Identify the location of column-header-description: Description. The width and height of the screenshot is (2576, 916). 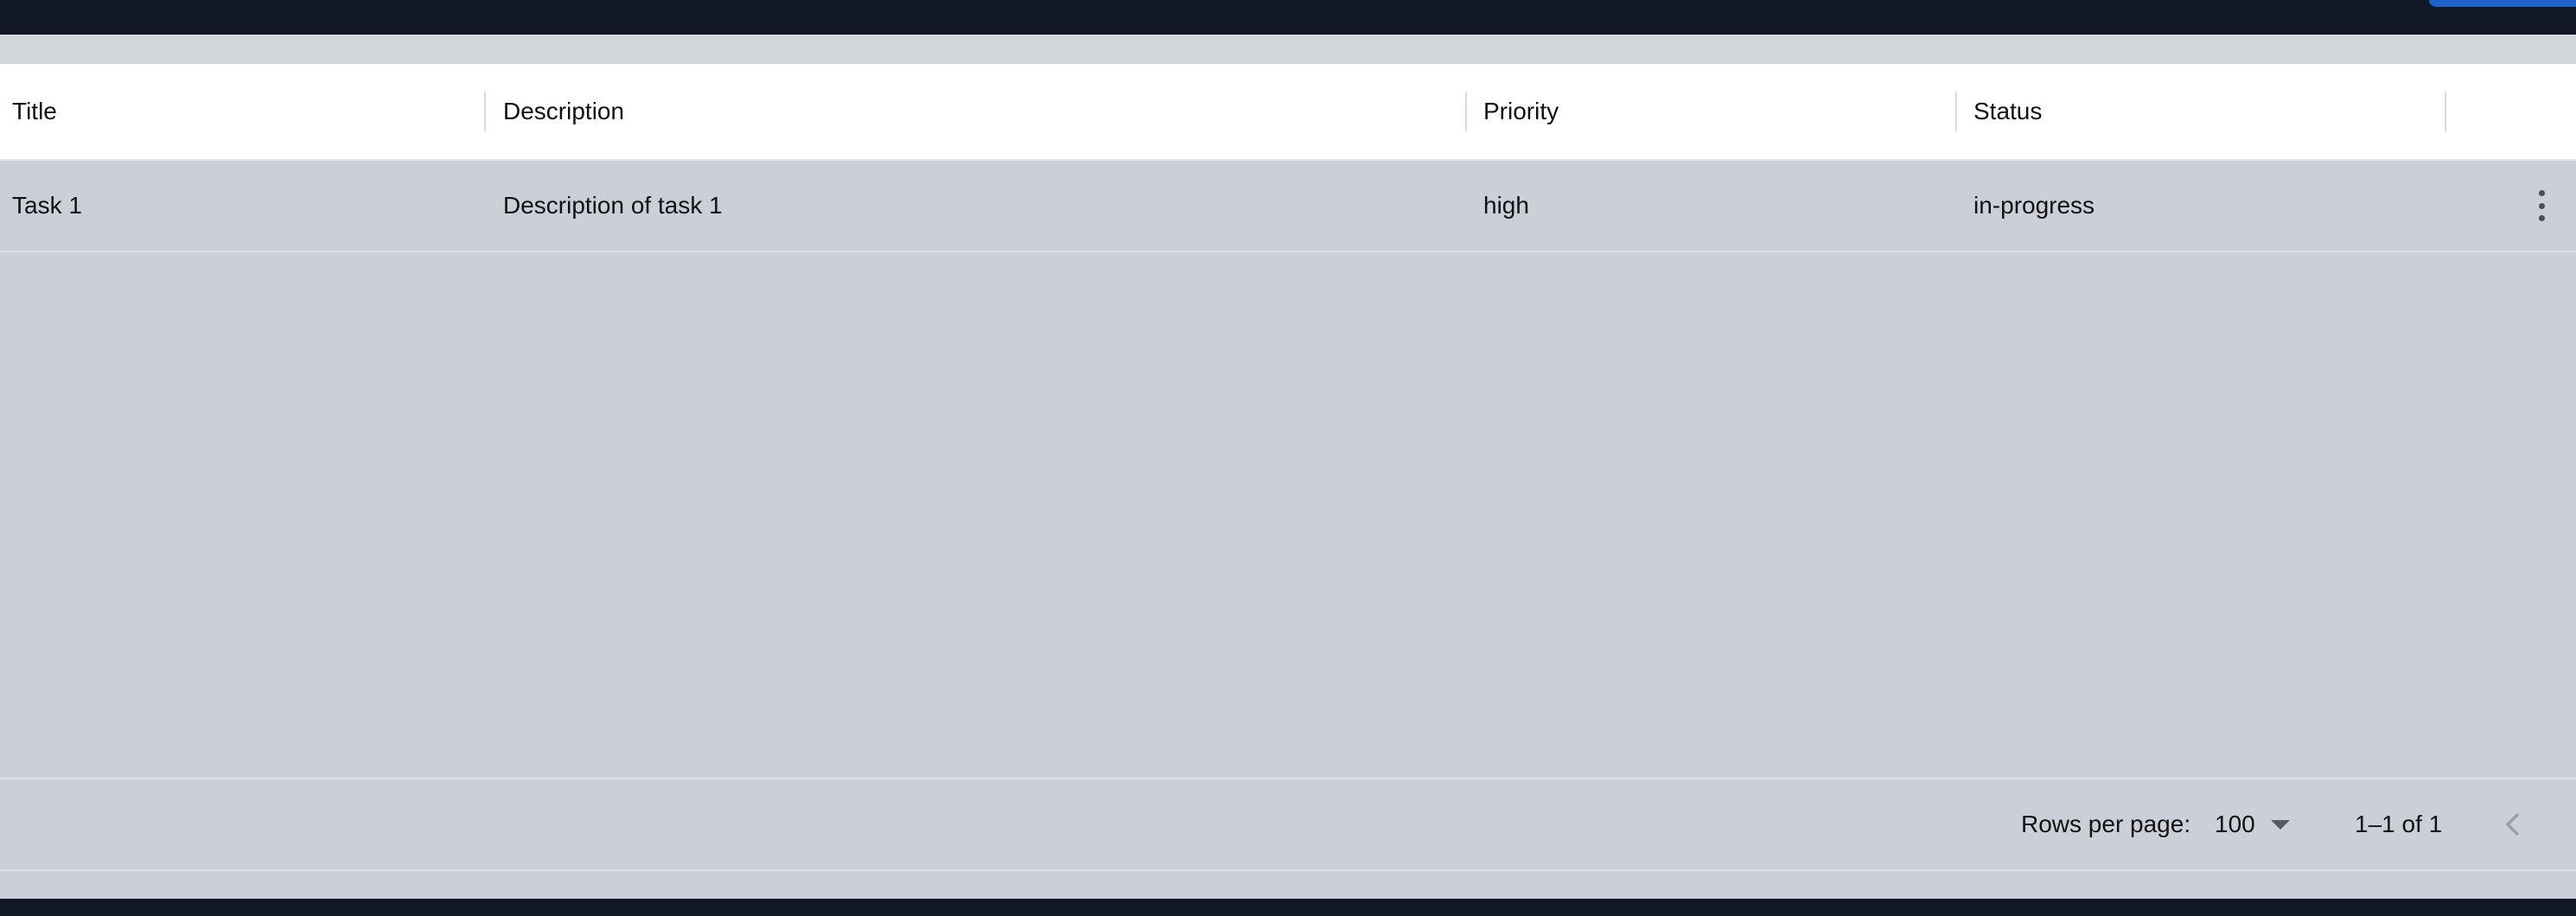
(563, 111).